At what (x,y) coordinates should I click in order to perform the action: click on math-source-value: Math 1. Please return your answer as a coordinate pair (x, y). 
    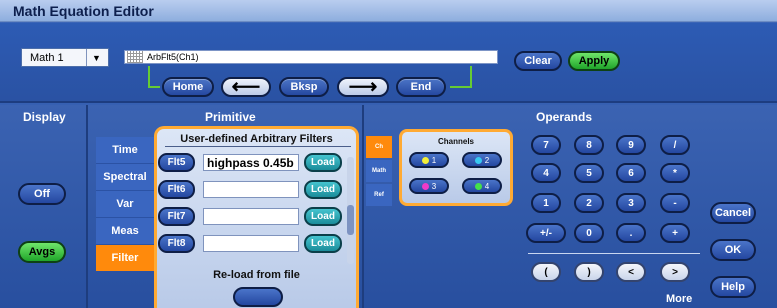
    Looking at the image, I should click on (47, 57).